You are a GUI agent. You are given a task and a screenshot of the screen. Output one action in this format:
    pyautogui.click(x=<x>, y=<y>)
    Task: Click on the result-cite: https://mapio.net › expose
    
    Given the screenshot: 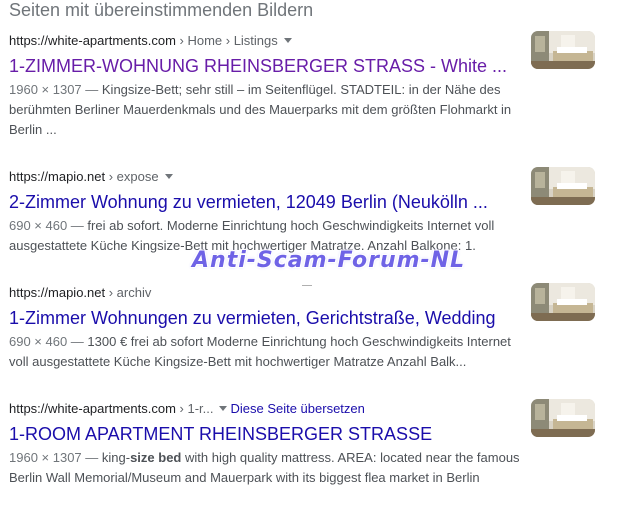 What is the action you would take?
    pyautogui.click(x=269, y=177)
    